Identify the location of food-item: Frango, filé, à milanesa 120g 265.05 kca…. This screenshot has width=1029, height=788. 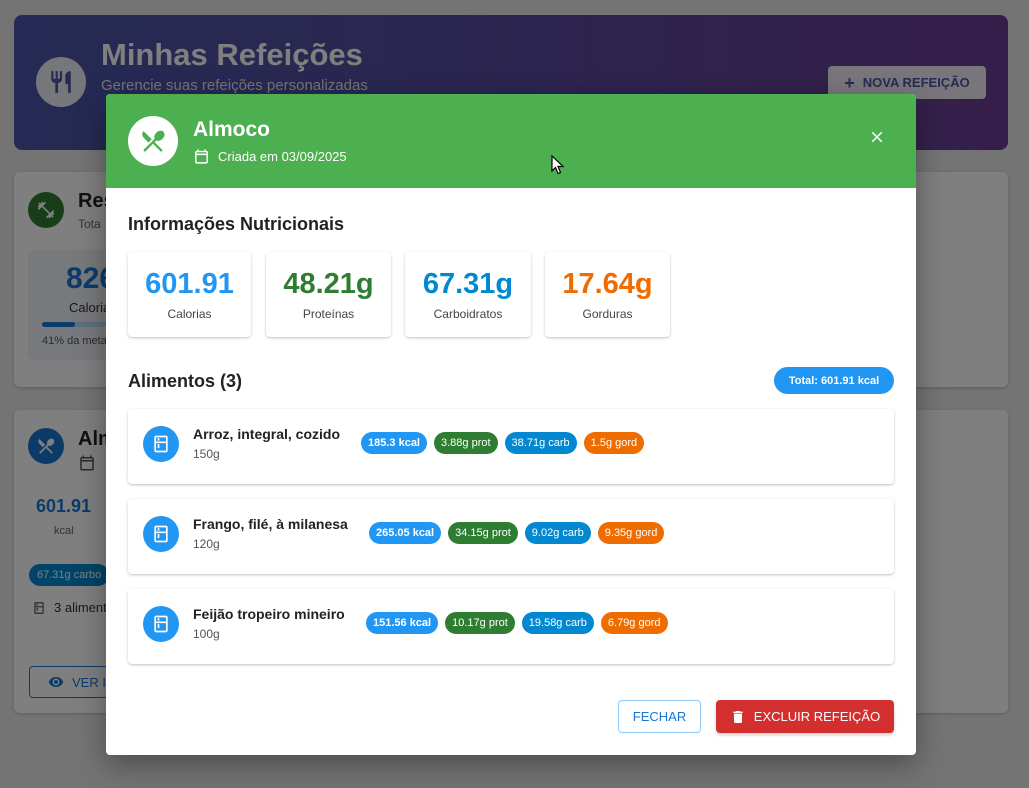
(511, 536).